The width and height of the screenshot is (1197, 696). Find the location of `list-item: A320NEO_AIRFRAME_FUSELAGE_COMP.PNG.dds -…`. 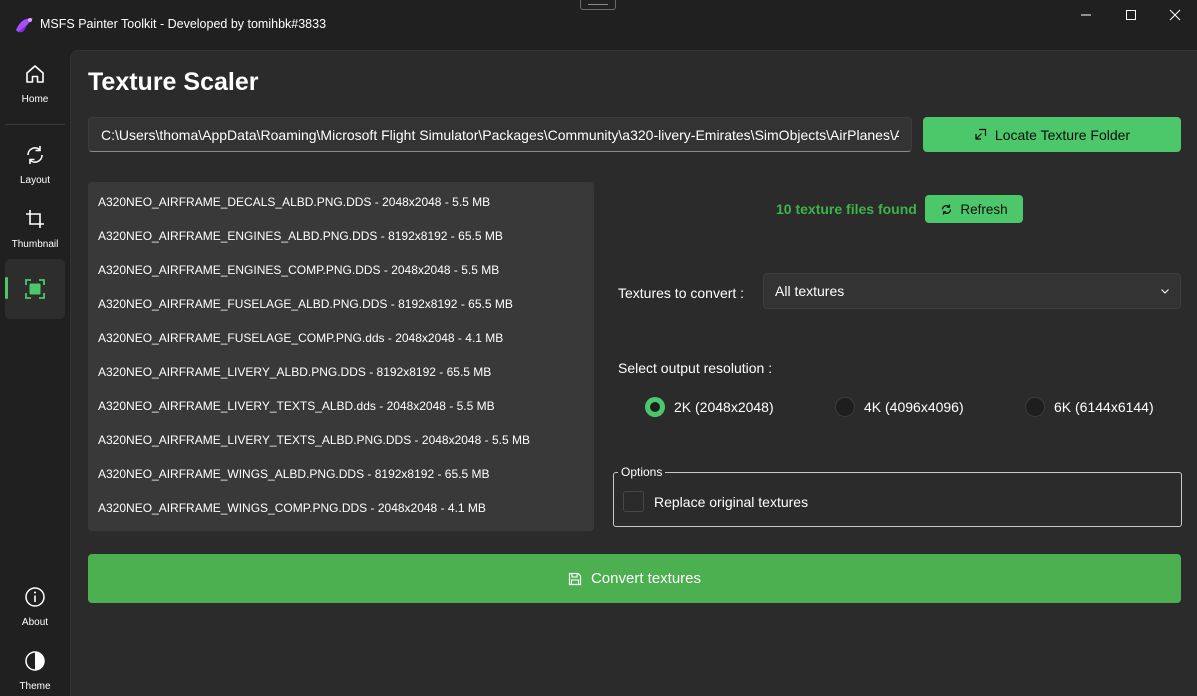

list-item: A320NEO_AIRFRAME_FUSELAGE_COMP.PNG.dds -… is located at coordinates (341, 338).